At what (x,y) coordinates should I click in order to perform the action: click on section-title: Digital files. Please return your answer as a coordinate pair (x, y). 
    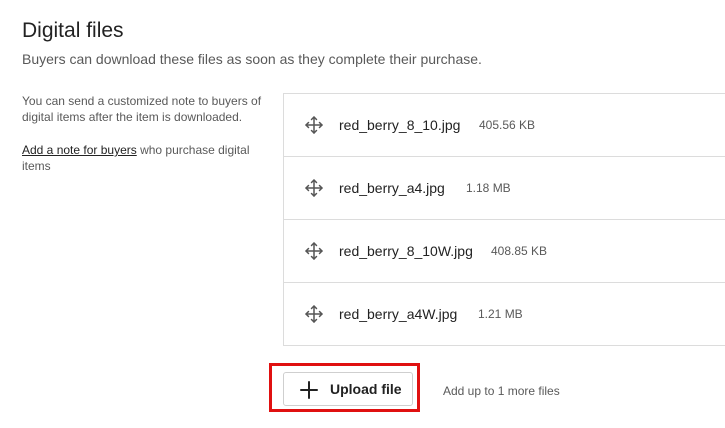
    Looking at the image, I should click on (73, 30).